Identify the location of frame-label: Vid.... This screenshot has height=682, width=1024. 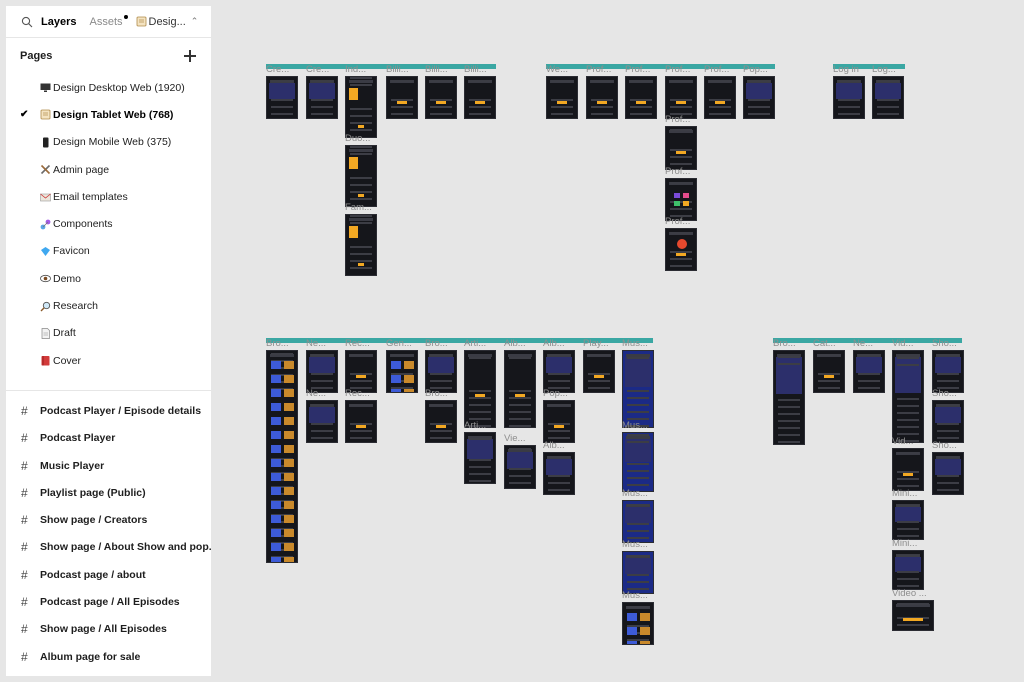
(911, 441).